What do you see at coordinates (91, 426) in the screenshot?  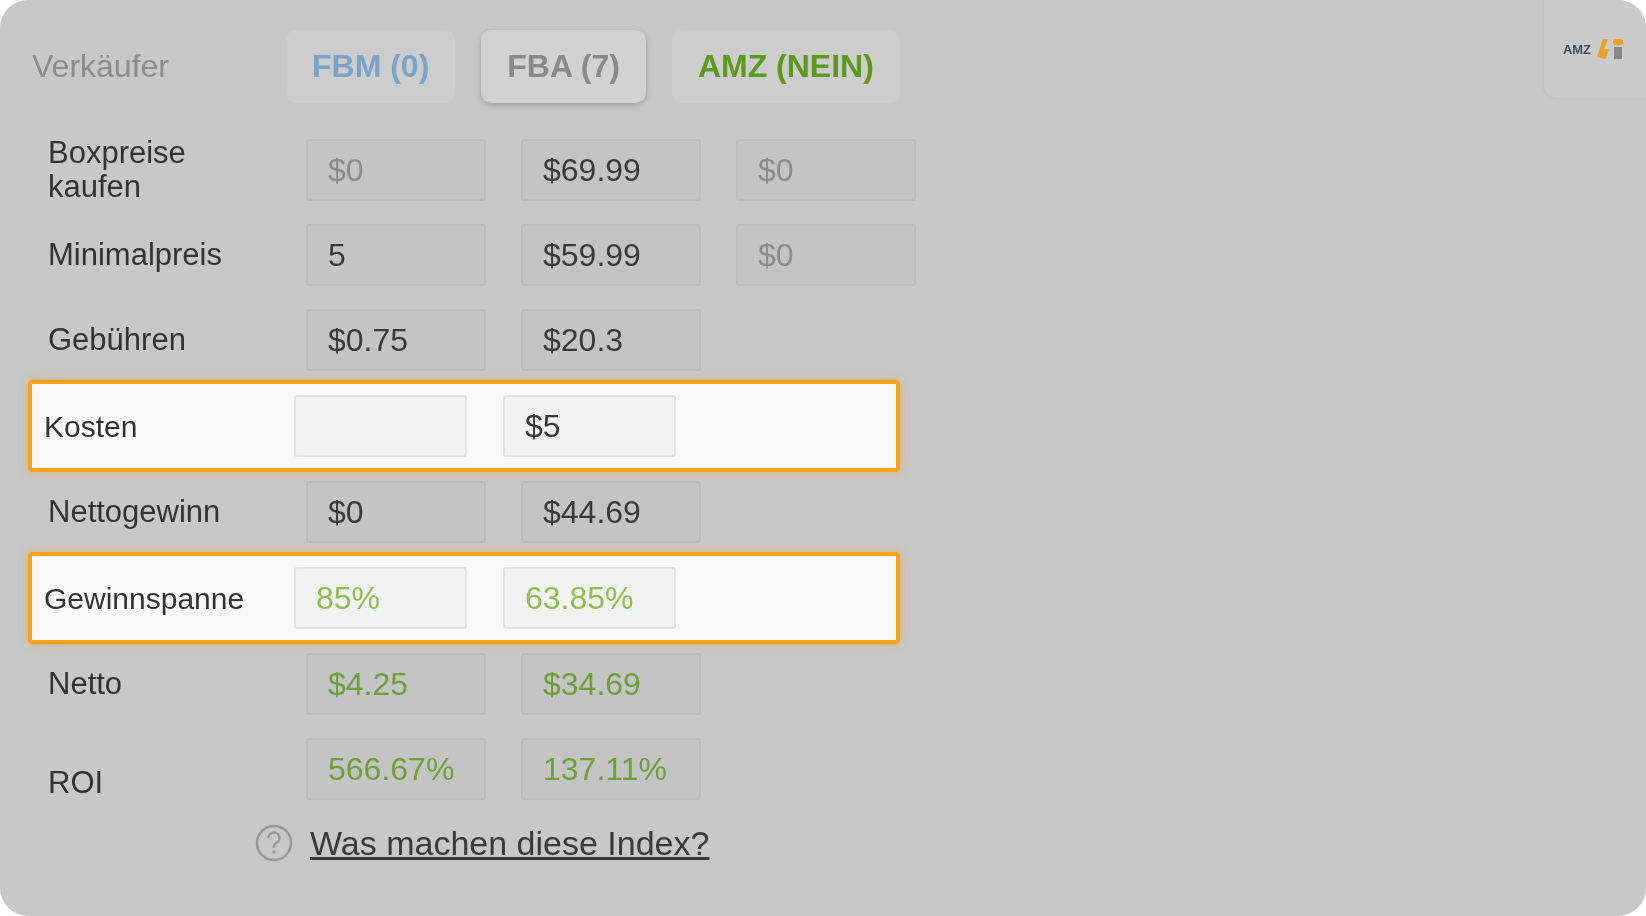 I see `row-label: Kosten` at bounding box center [91, 426].